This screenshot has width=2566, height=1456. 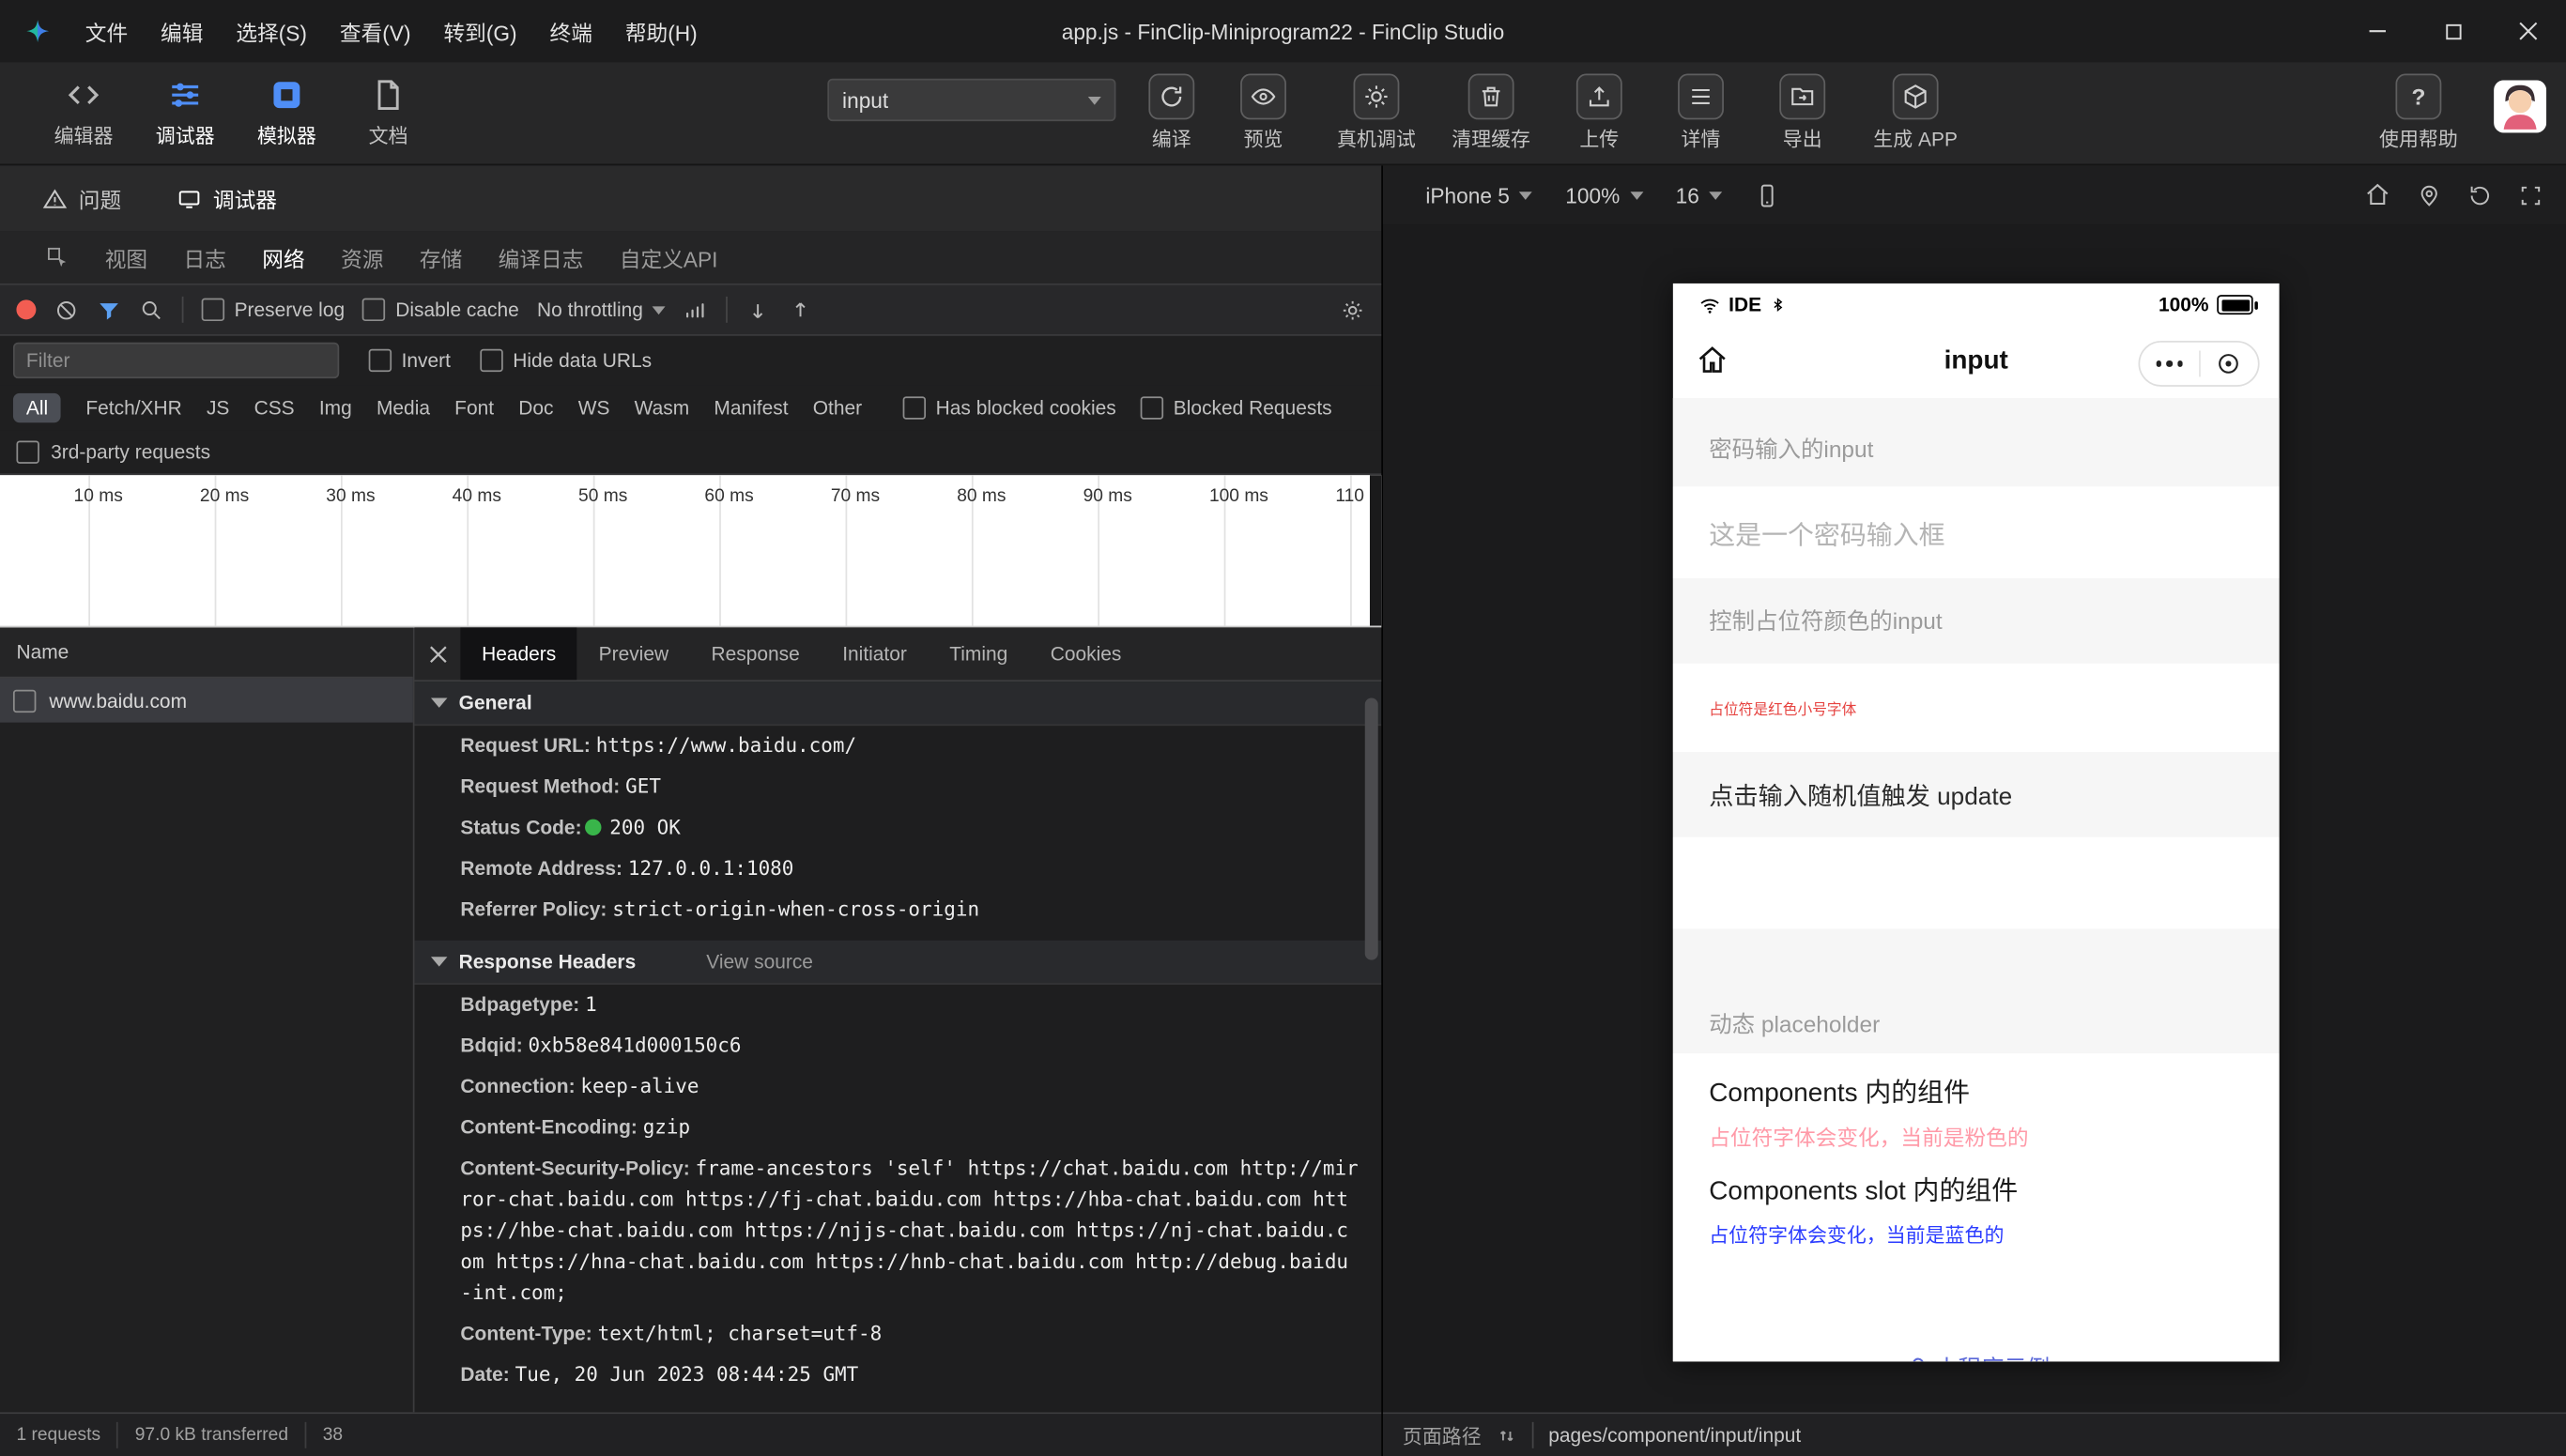 I want to click on clear-cache-button: 清理缓存, so click(x=1491, y=113).